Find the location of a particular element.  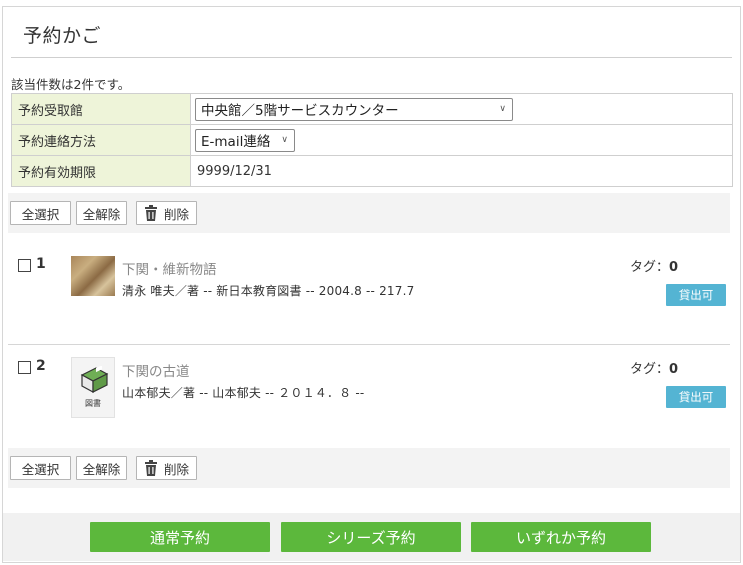

item-number: 1 is located at coordinates (41, 264).